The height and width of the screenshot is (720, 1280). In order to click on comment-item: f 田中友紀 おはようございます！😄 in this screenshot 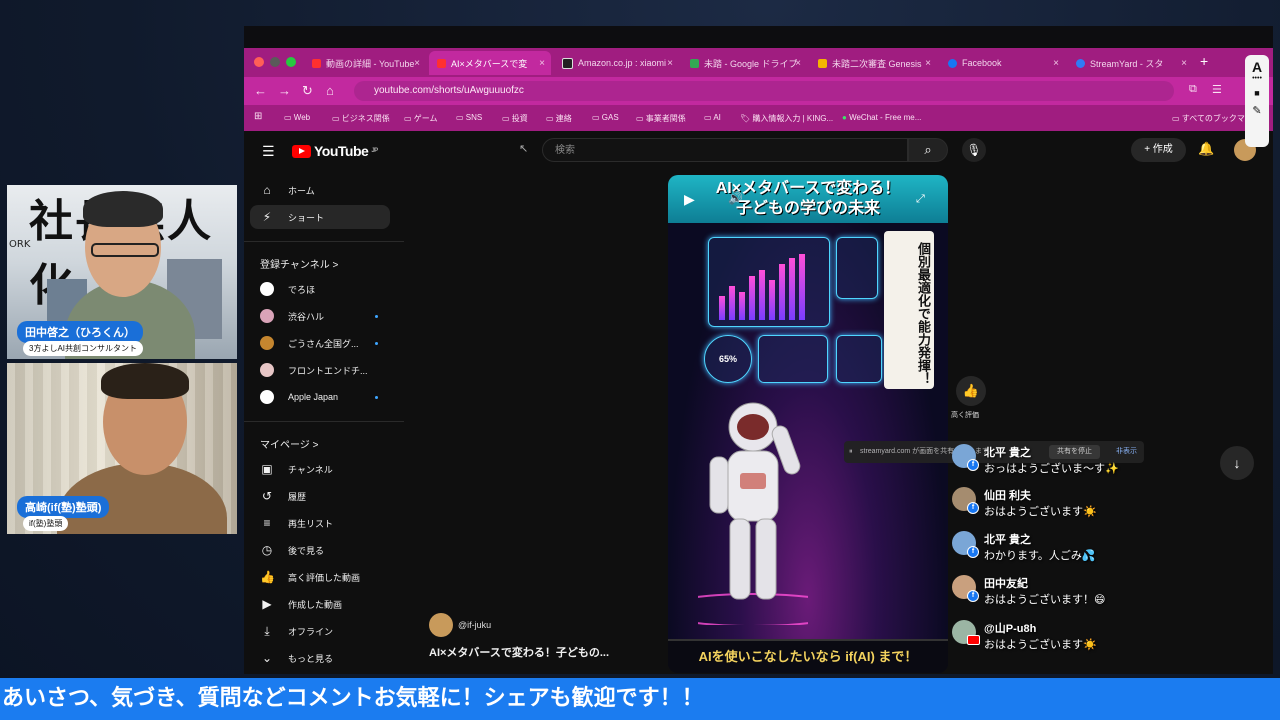, I will do `click(1112, 597)`.